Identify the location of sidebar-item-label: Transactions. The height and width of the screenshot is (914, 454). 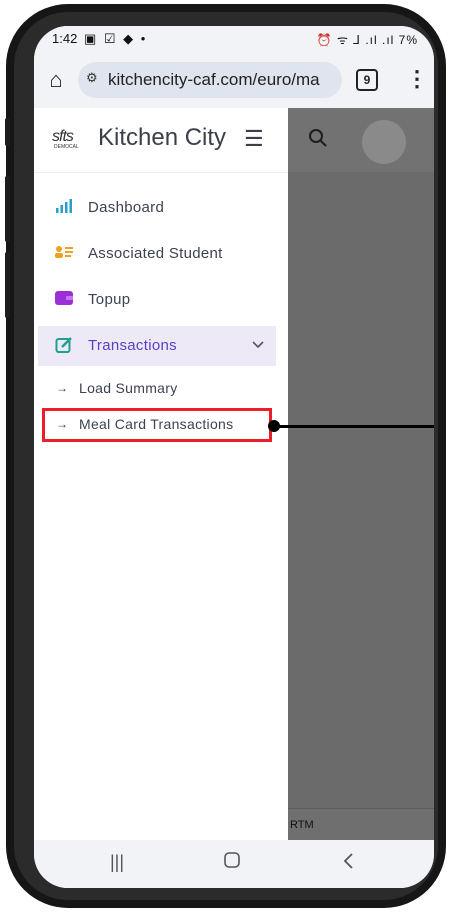
(132, 345).